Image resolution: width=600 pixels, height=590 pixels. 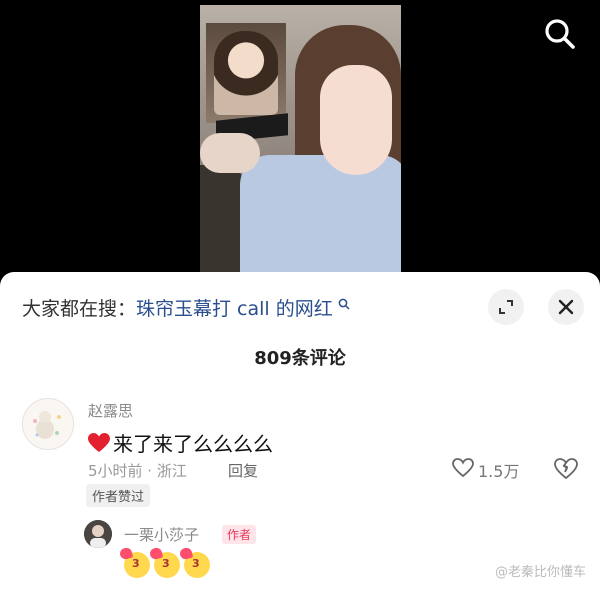 I want to click on hot-search-bar: 大家都在搜：珠帘玉幕打 call 的网红, so click(x=186, y=307).